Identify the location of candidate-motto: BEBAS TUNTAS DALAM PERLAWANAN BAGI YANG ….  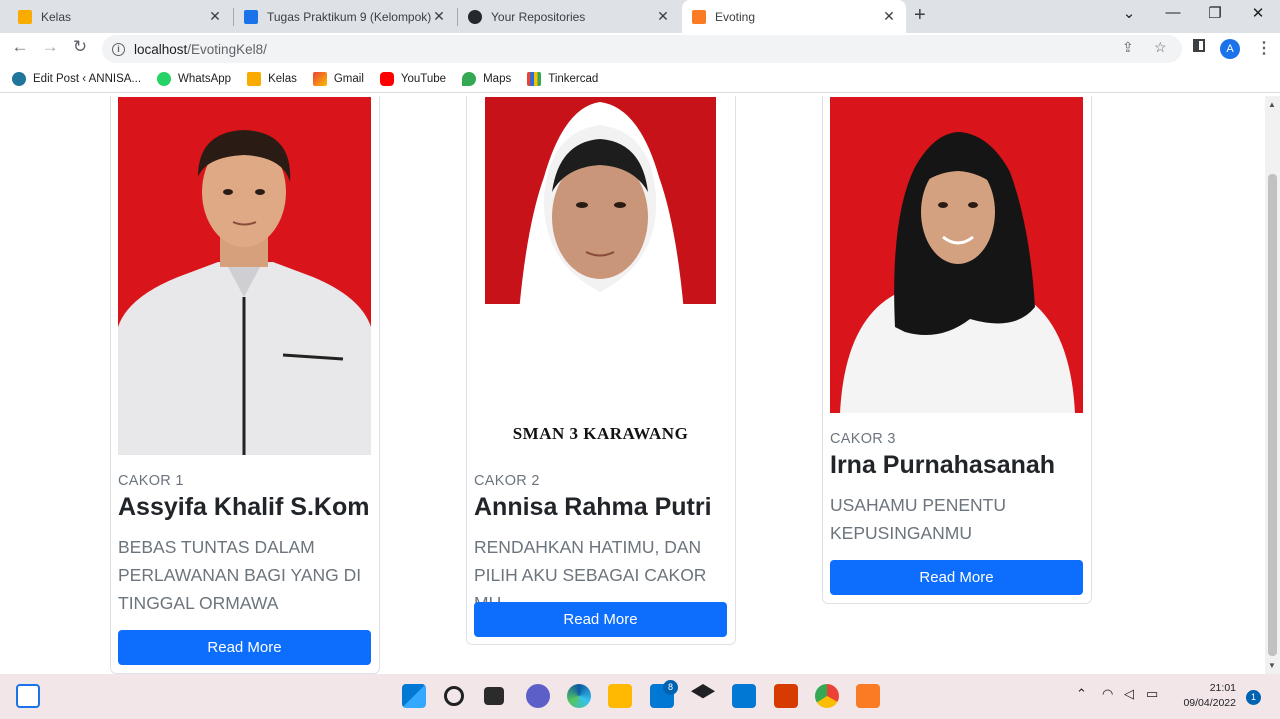
(240, 575).